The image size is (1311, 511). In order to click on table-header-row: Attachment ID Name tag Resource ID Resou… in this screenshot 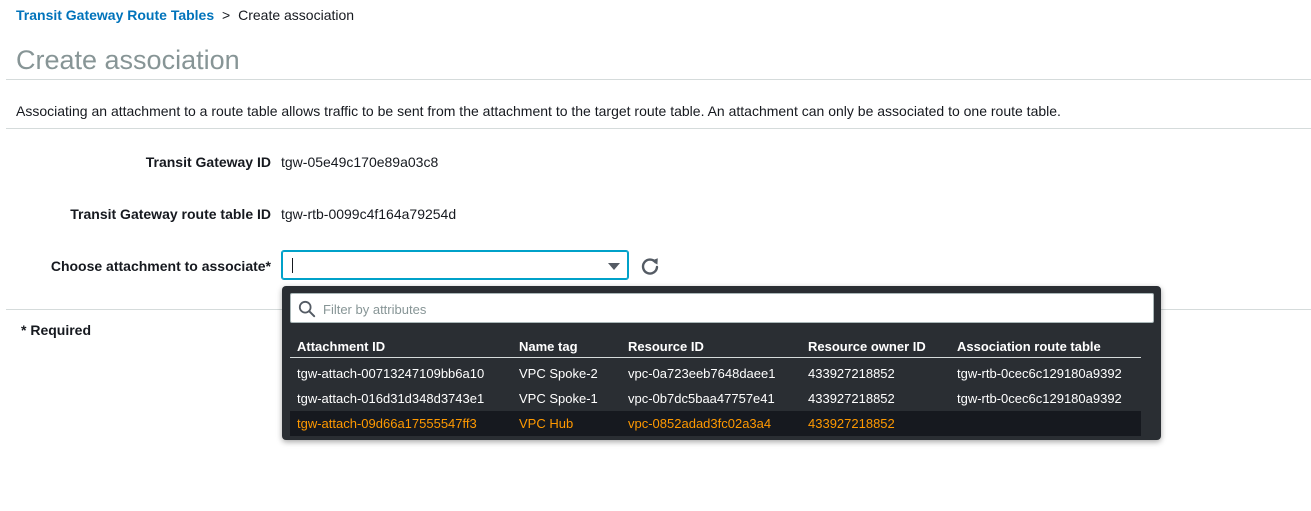, I will do `click(715, 346)`.